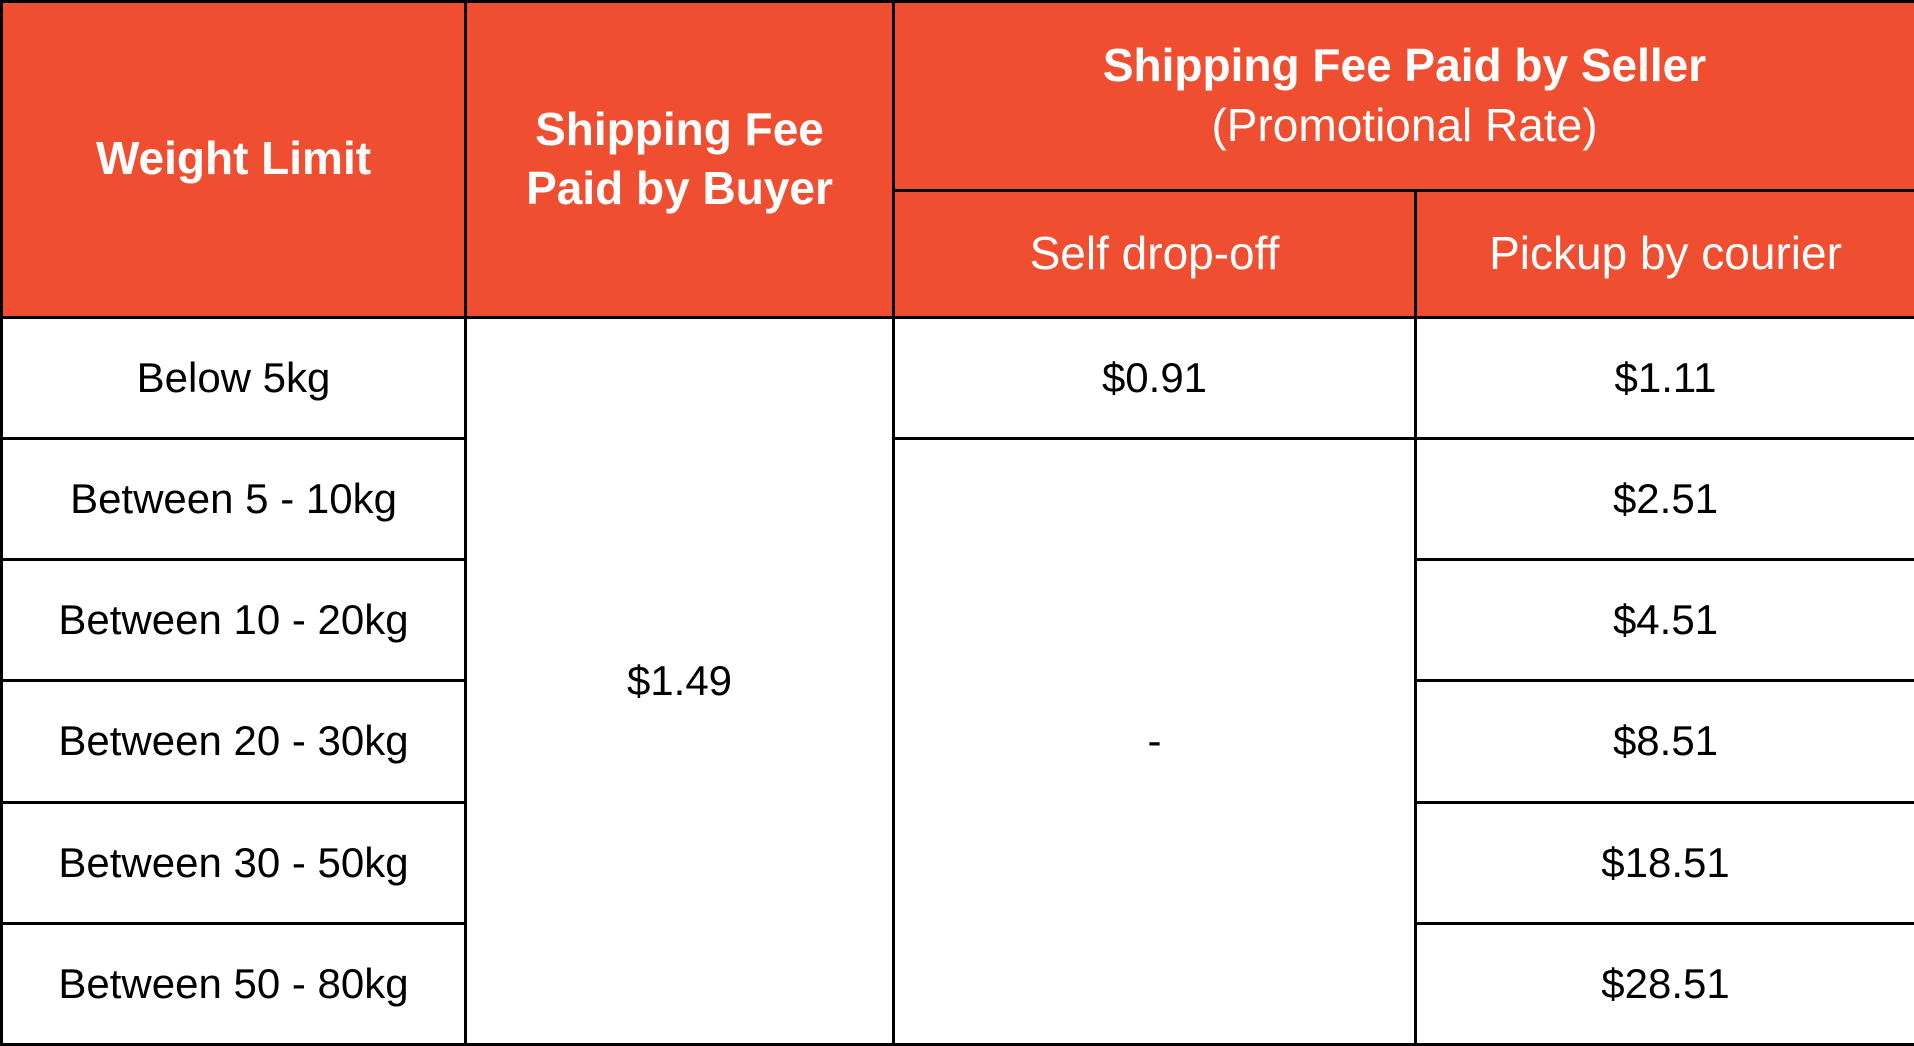 This screenshot has width=1914, height=1046. Describe the element at coordinates (233, 620) in the screenshot. I see `weight-cell: Between 10 - 20kg` at that location.